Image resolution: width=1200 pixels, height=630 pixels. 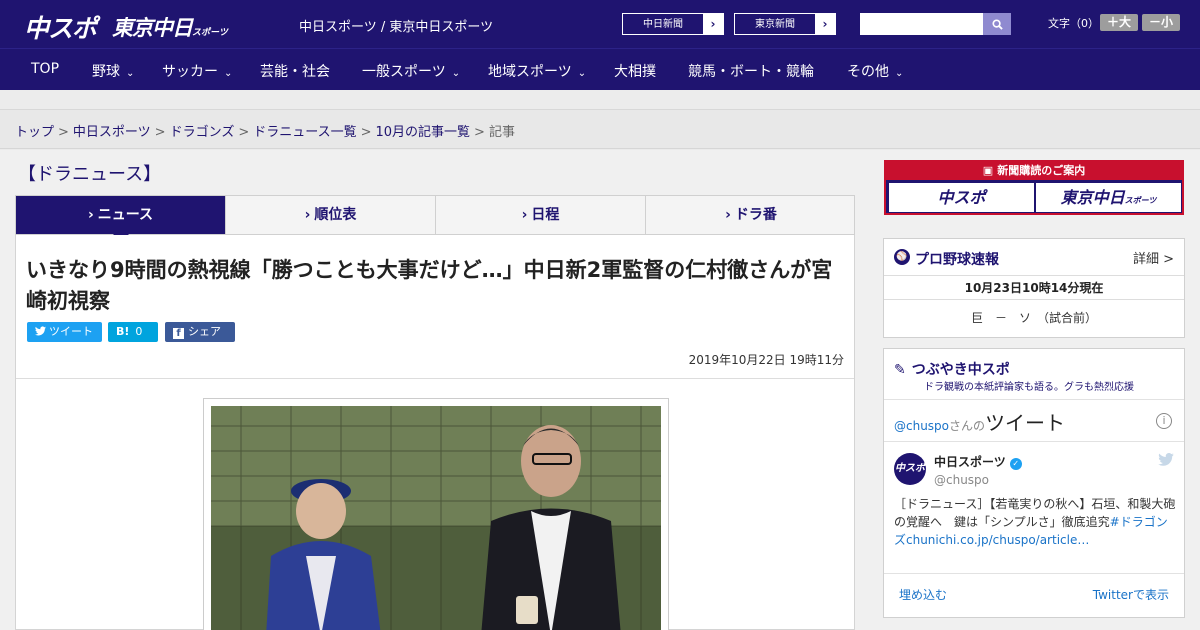 I want to click on subscription-banner-title: ▣ 新聞購読のご案内, so click(x=1034, y=171).